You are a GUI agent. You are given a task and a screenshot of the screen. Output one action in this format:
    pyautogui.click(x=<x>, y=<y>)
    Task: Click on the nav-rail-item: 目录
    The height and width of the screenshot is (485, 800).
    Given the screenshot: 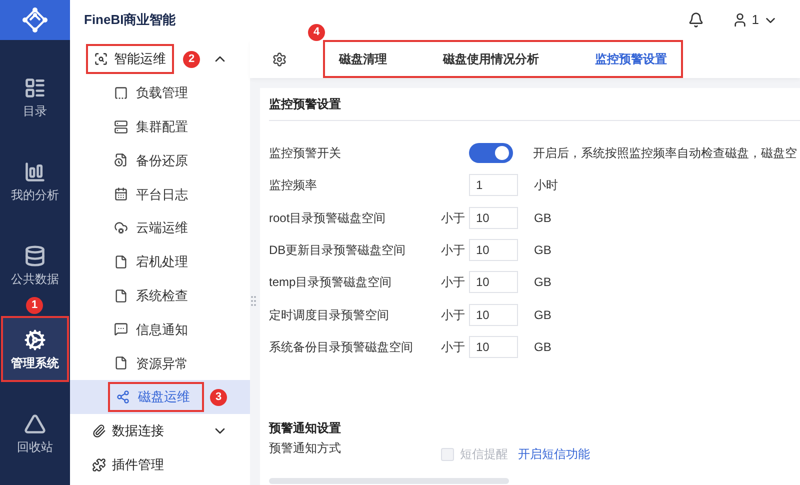 What is the action you would take?
    pyautogui.click(x=35, y=97)
    